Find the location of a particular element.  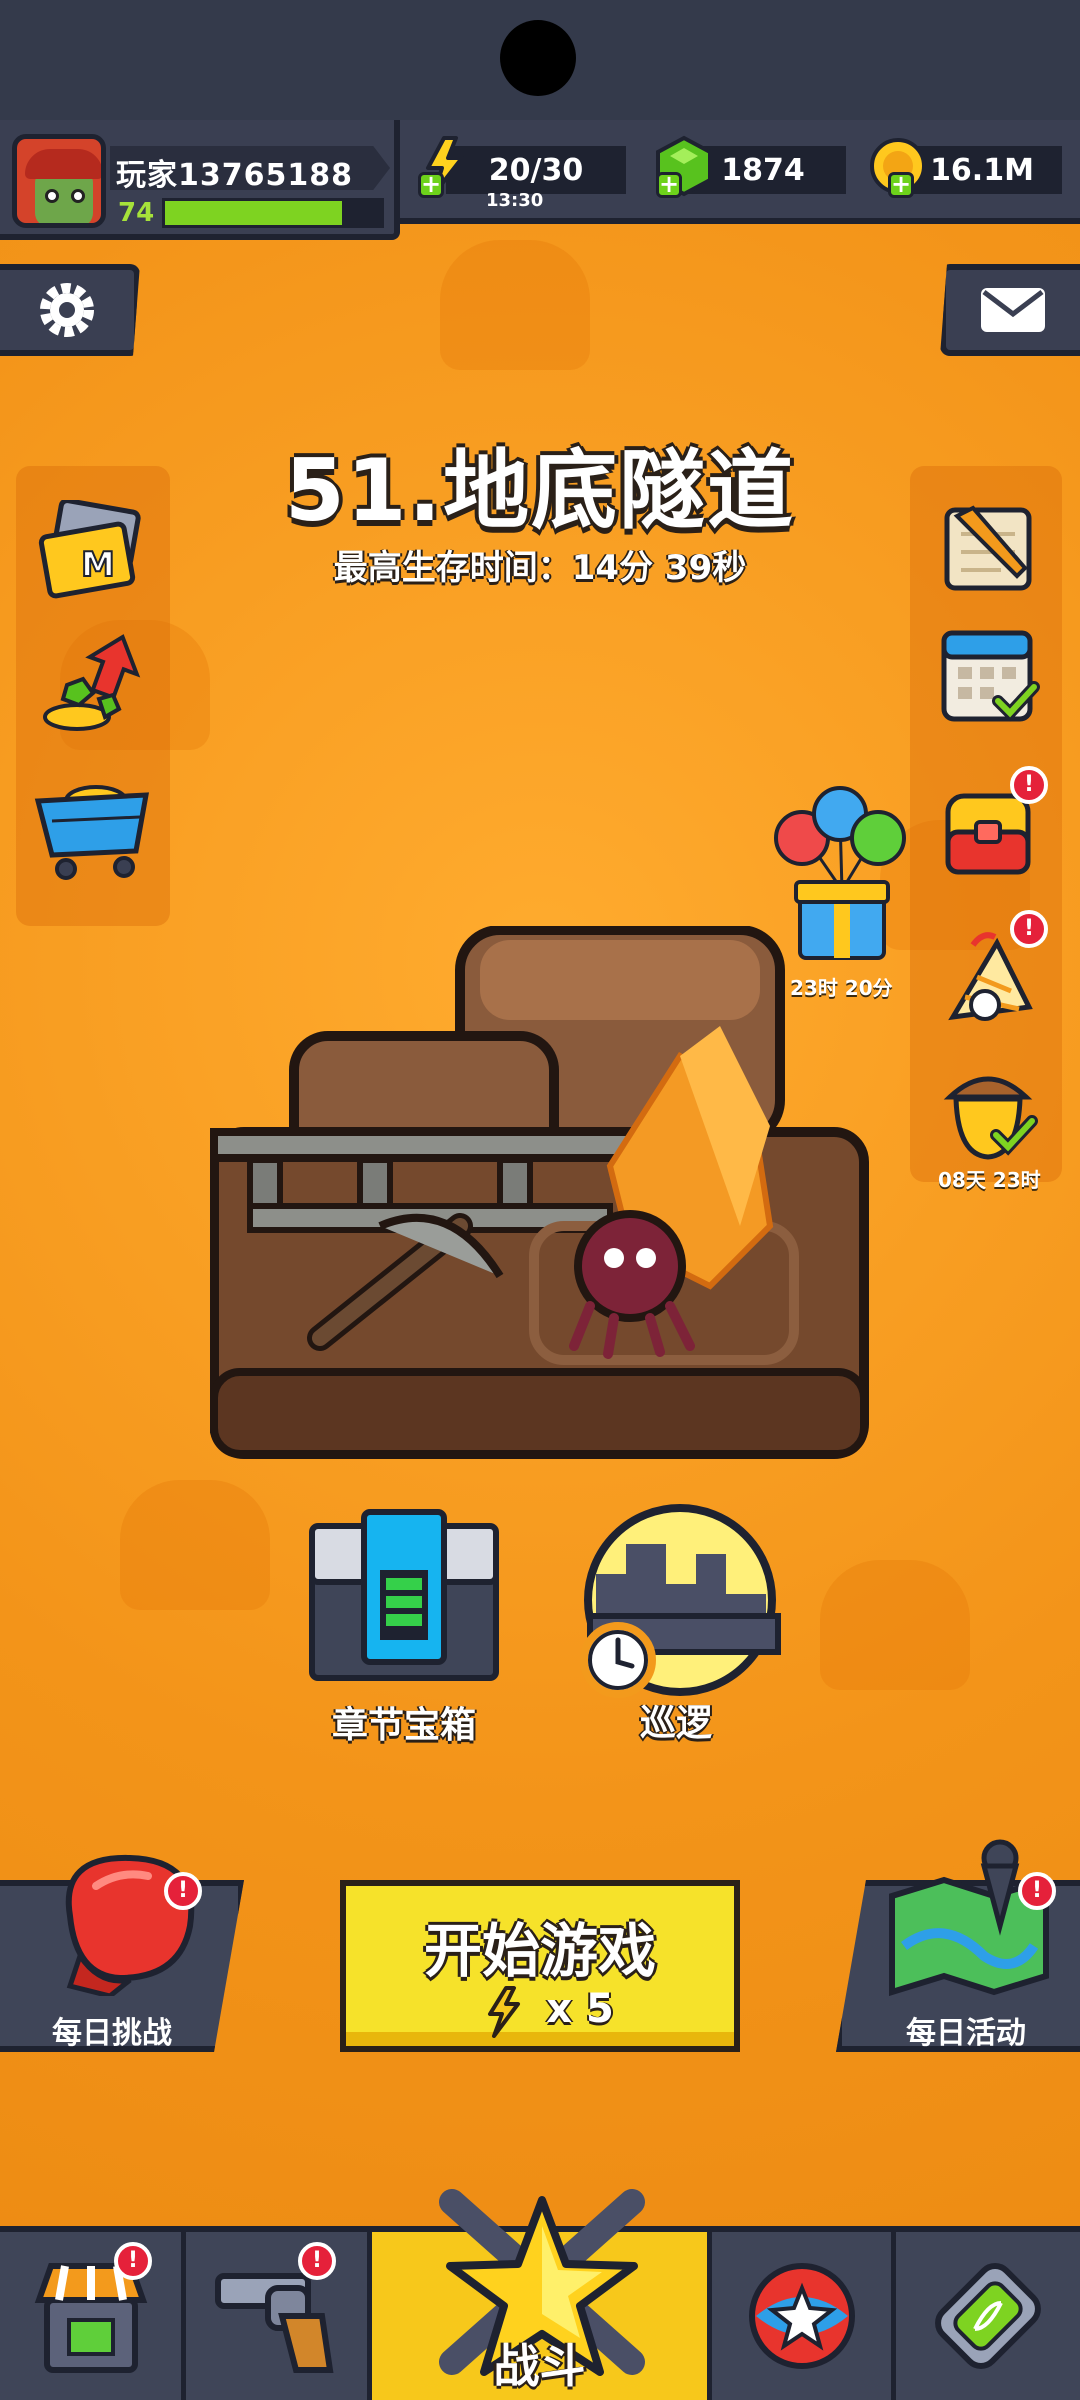

mail-button is located at coordinates (1010, 310).